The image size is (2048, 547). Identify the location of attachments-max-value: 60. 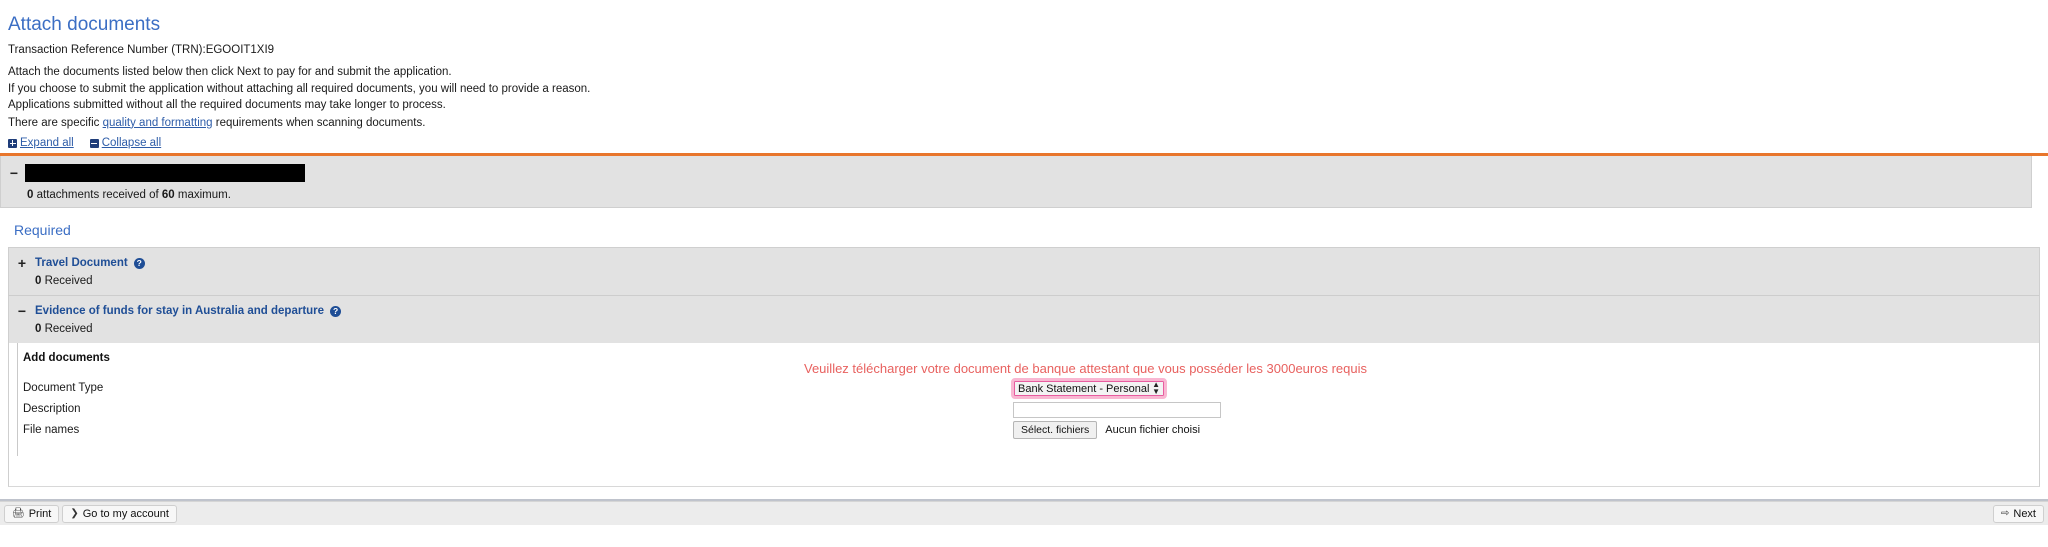
(168, 195).